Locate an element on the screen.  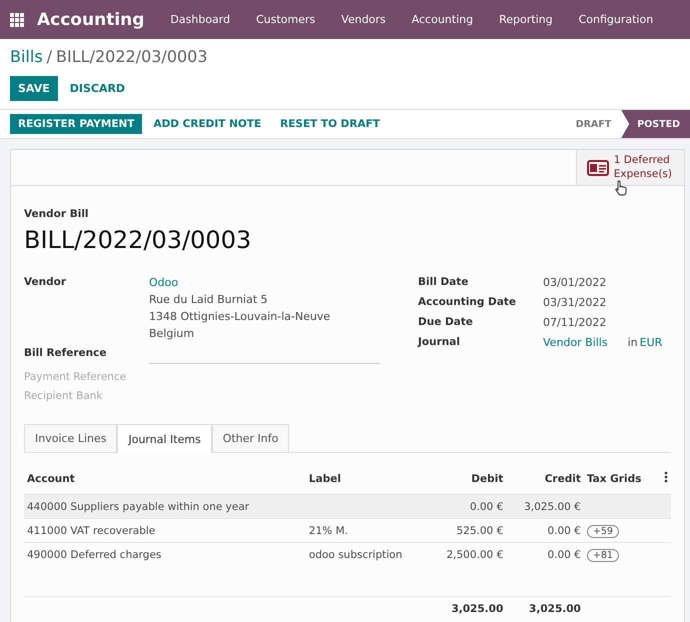
journal-item-row: 411000 VAT recoverable 21% M. 525.00 € 0.00 € +59 is located at coordinates (347, 530).